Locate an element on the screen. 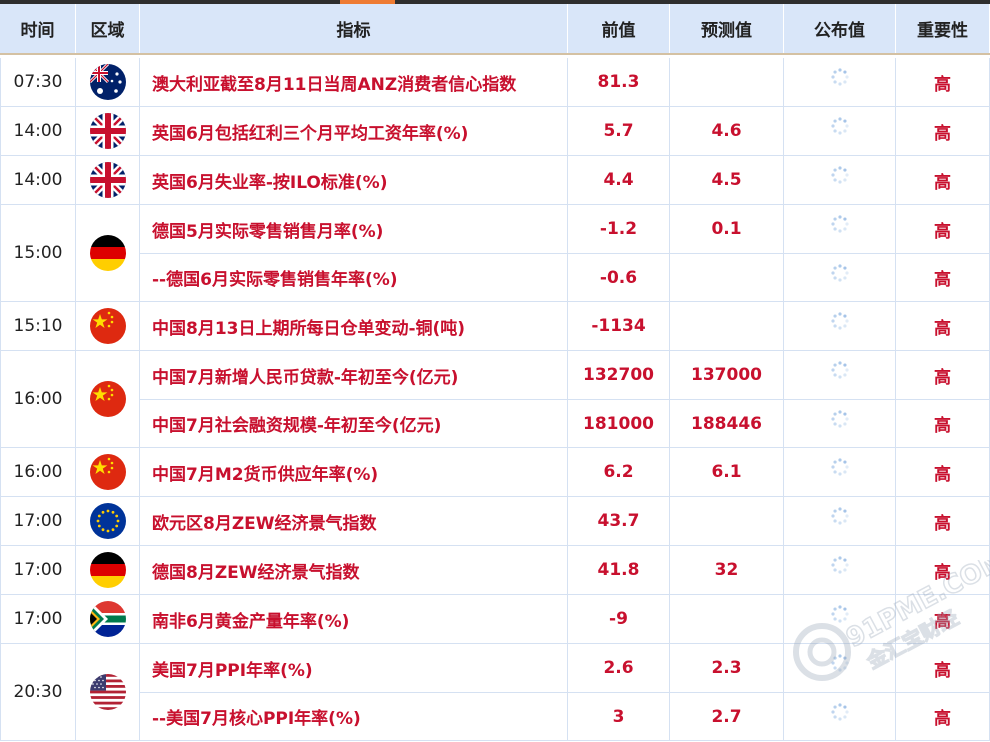 The width and height of the screenshot is (990, 742). table-row: 英国6月包括红利三个月平均工资年率(%) 5.7 4.6 高 is located at coordinates (565, 131).